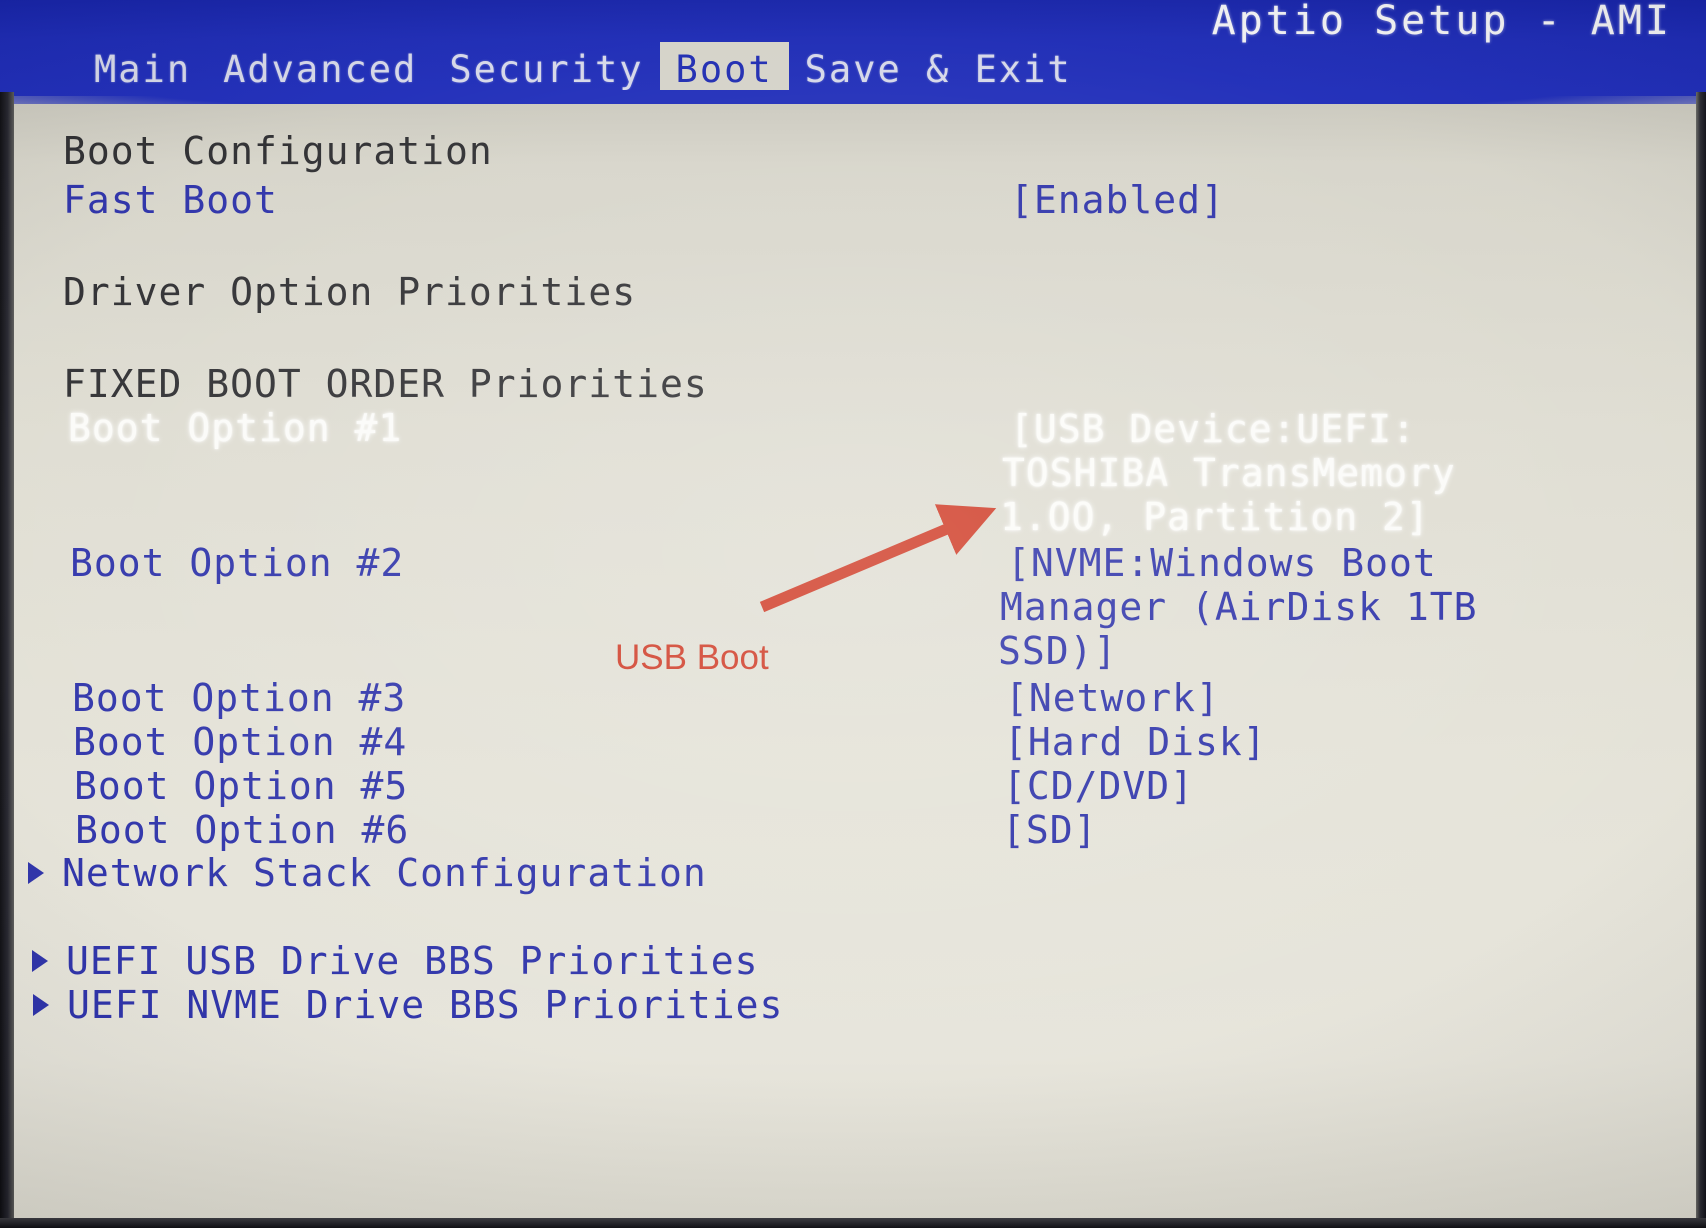  Describe the element at coordinates (350, 292) in the screenshot. I see `section-heading-driver-option-priorities: Driver Option Priorities` at that location.